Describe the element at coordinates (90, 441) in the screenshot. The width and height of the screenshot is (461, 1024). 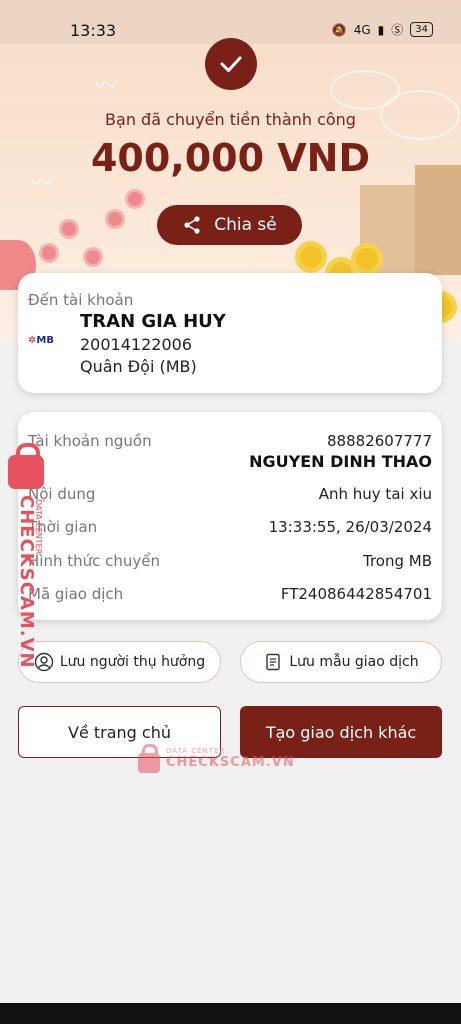
I see `source-account-label: Tài khoản nguồn` at that location.